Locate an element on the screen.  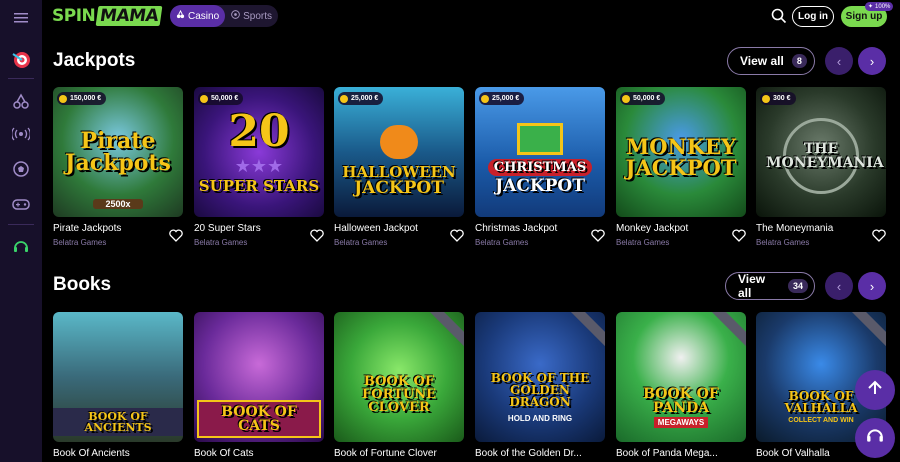
view-all-button: View all 8 is located at coordinates (771, 61).